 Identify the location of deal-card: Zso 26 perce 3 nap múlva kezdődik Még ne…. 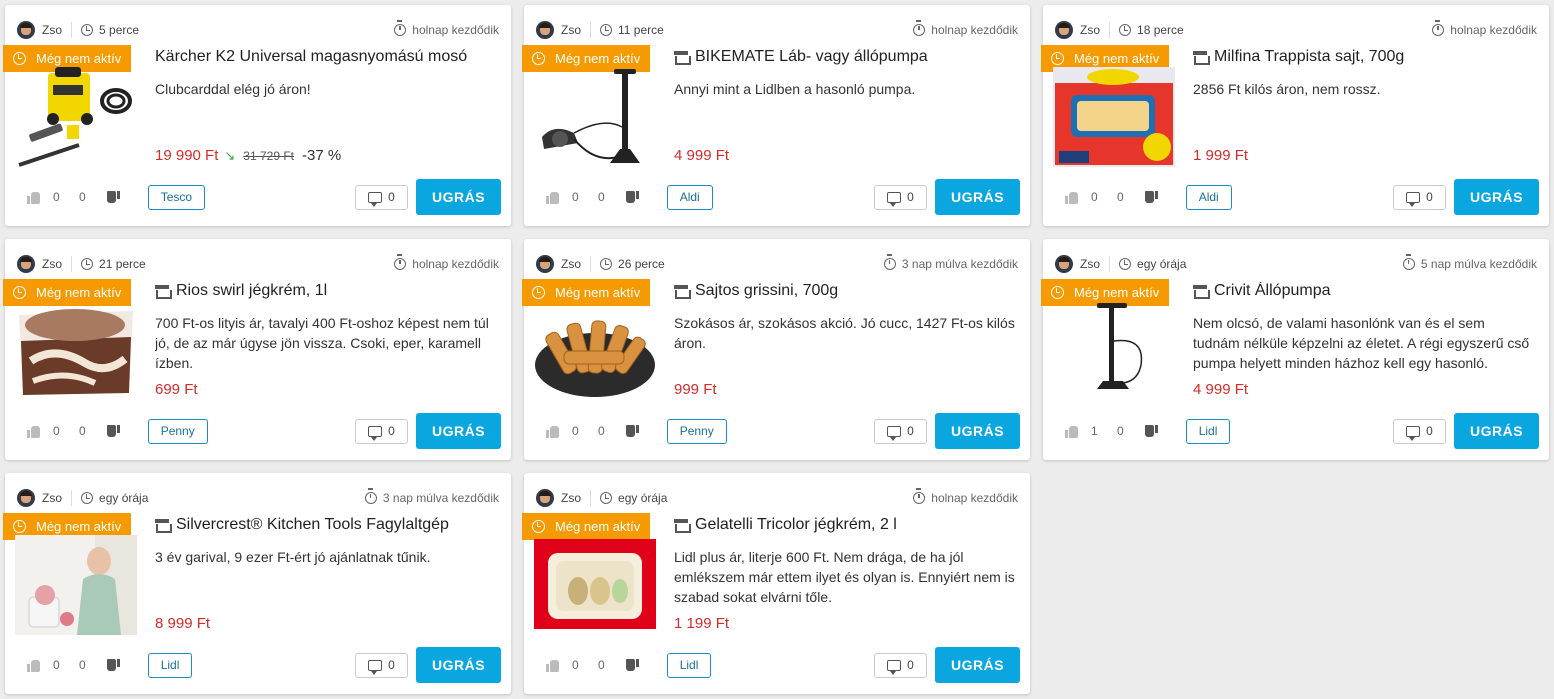
(776, 349).